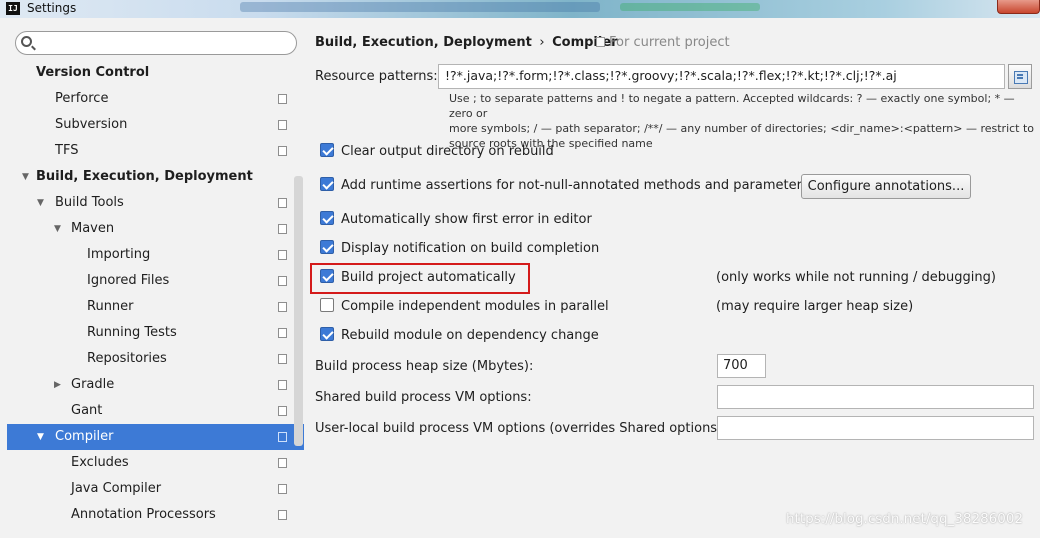 Image resolution: width=1040 pixels, height=538 pixels. I want to click on sidebar-item-repositories: Repositories, so click(155, 359).